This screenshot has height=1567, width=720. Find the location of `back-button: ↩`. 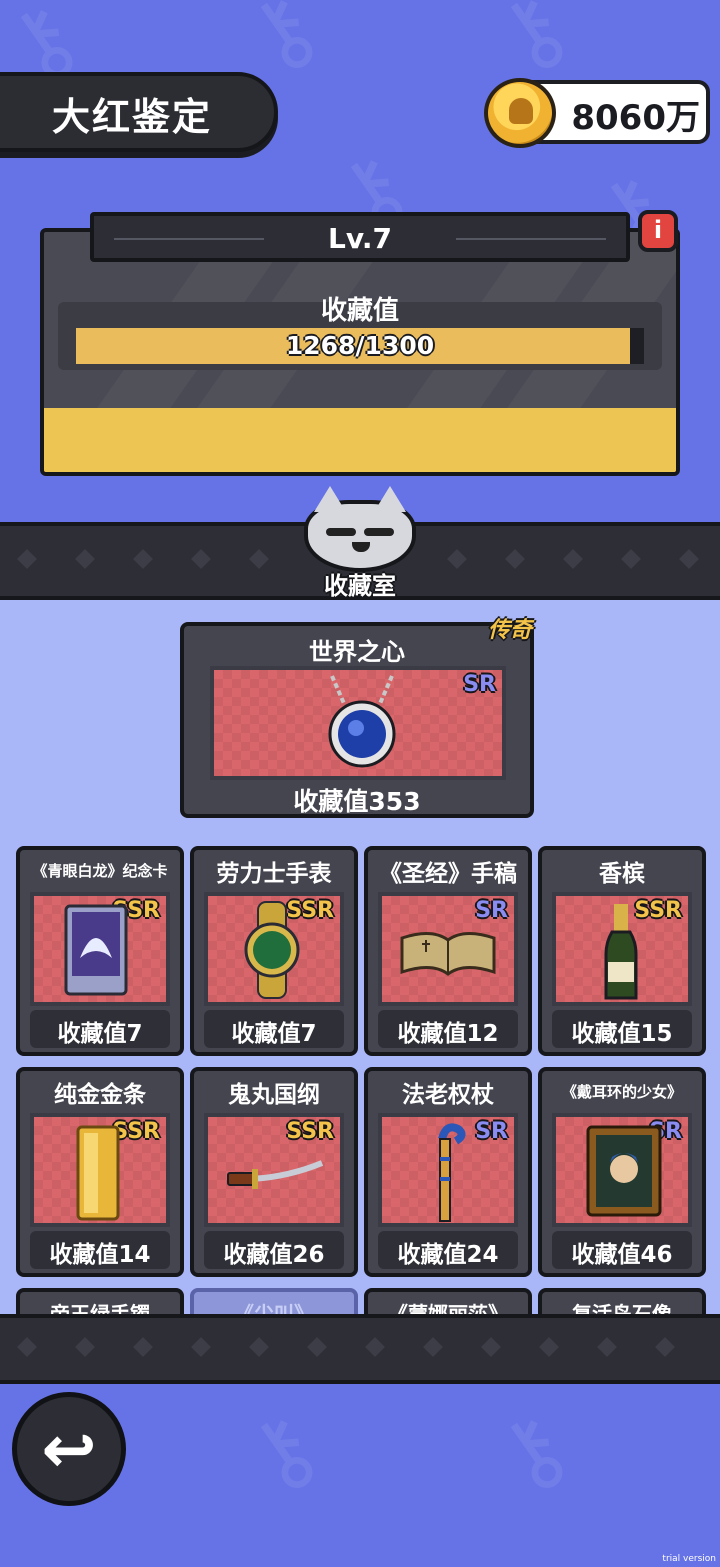

back-button: ↩ is located at coordinates (69, 1449).